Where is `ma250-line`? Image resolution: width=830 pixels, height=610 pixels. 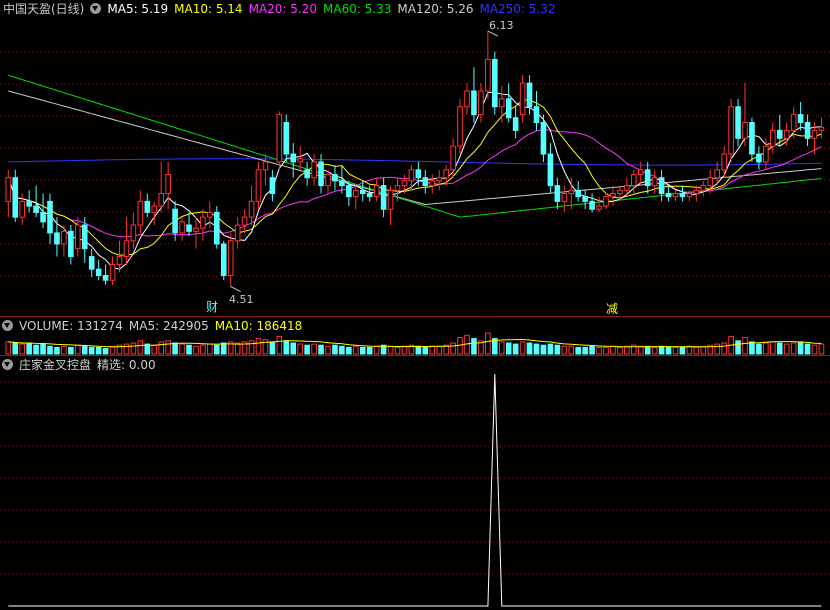
ma250-line is located at coordinates (415, 162).